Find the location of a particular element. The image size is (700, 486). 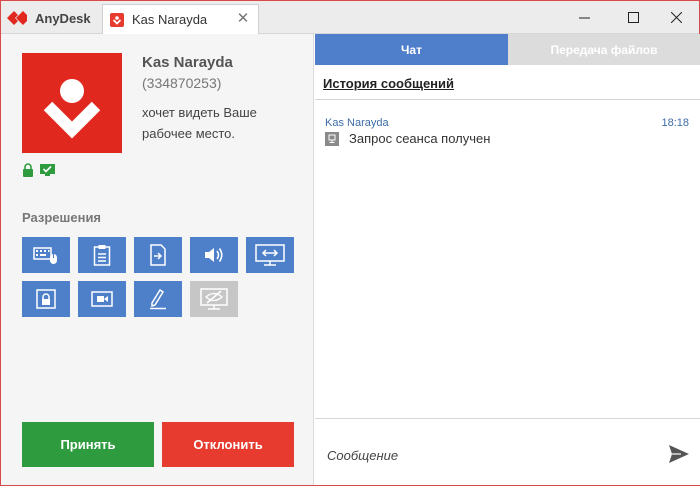

perm-privacy-button is located at coordinates (214, 299).